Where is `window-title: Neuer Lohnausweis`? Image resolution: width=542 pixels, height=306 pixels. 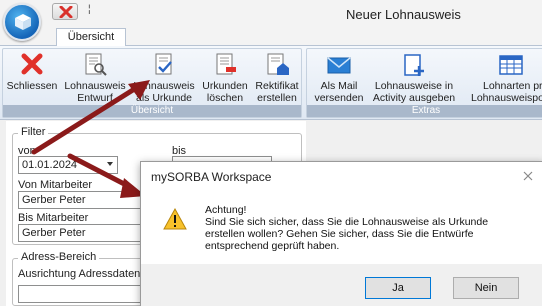 window-title: Neuer Lohnausweis is located at coordinates (403, 14).